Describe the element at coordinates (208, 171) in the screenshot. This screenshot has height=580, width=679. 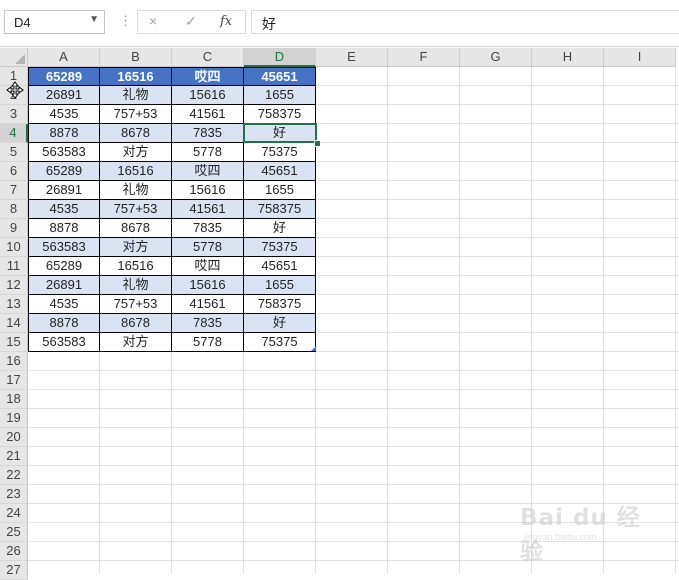
I see `table-cell-c6: 哎四` at that location.